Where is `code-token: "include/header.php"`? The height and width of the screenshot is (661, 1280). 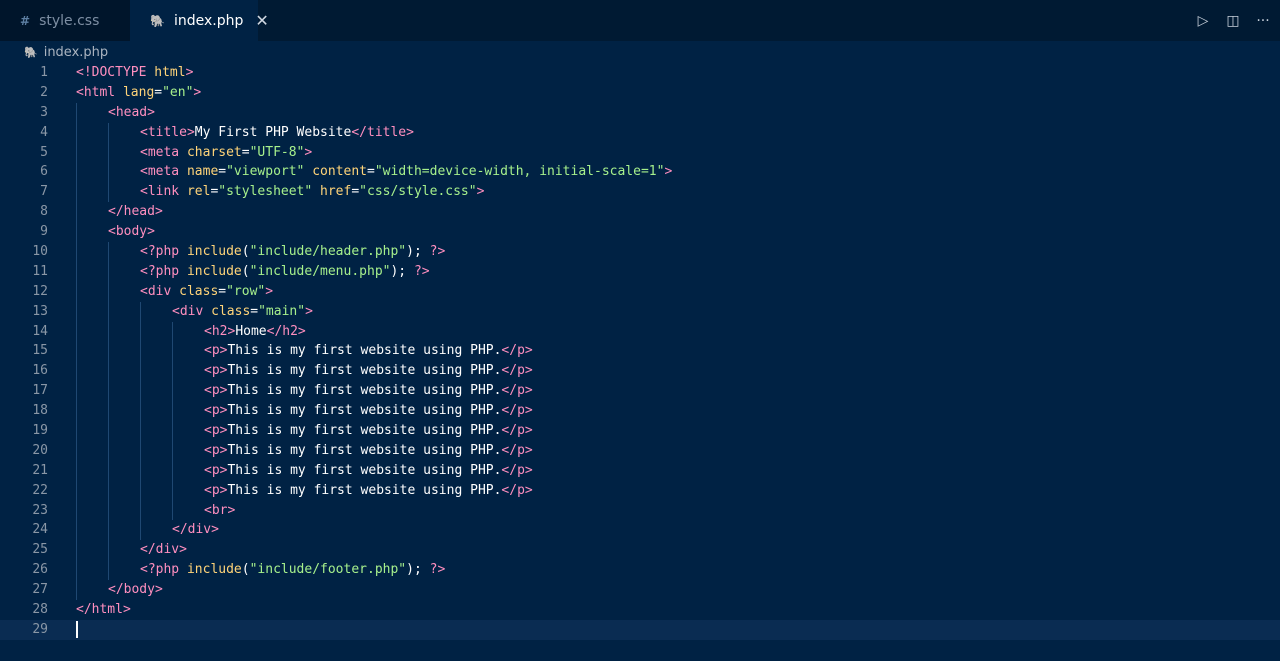 code-token: "include/header.php" is located at coordinates (328, 252).